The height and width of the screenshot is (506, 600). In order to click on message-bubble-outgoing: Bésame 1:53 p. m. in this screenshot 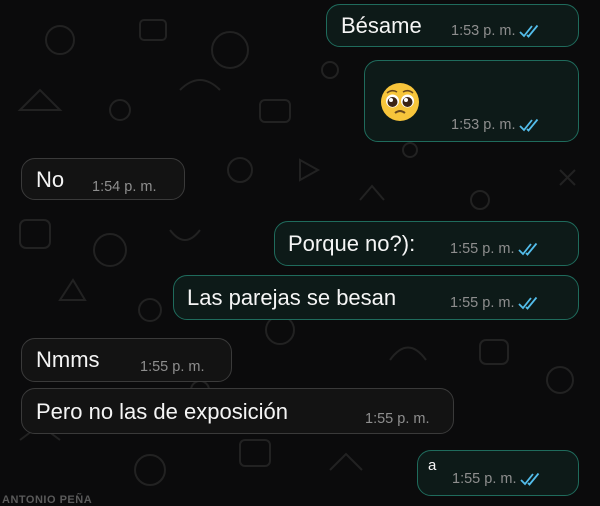, I will do `click(452, 25)`.